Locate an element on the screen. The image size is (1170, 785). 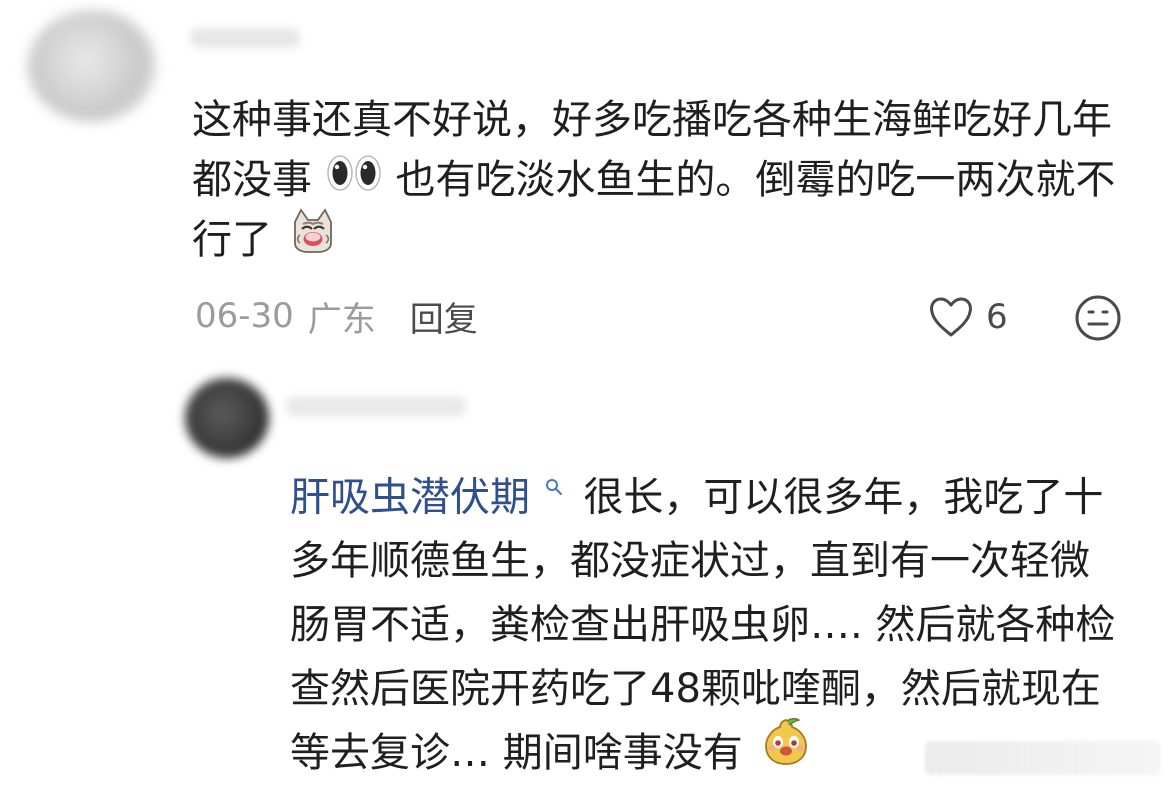
heart-icon is located at coordinates (951, 317).